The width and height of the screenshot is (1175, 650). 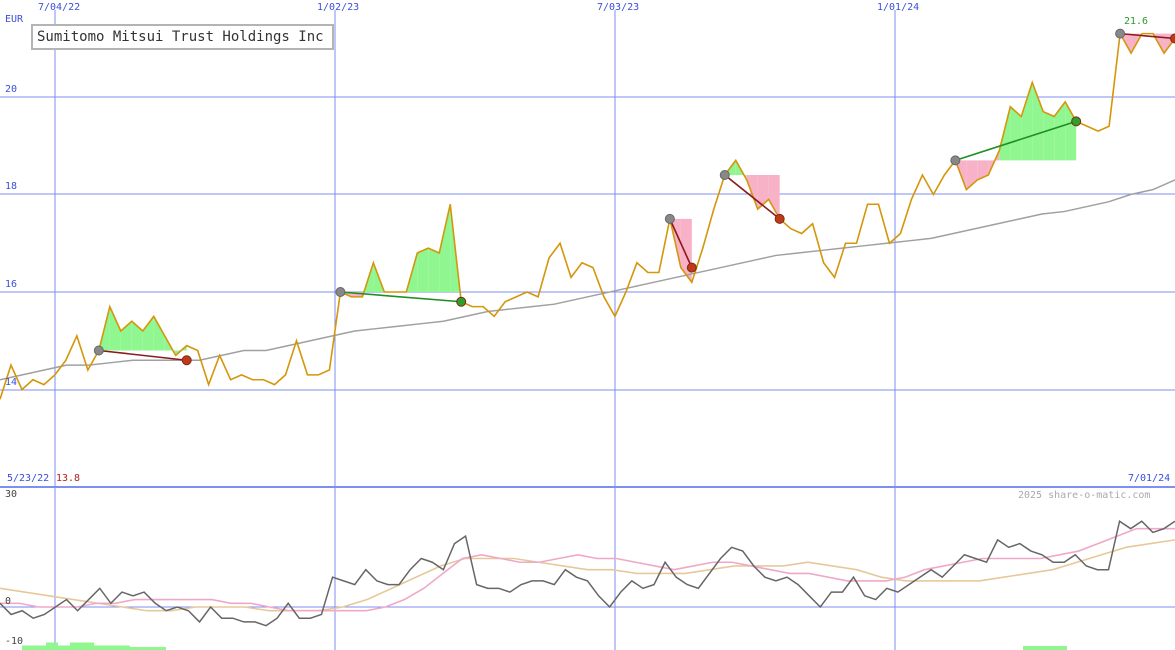 I want to click on y-tick-label: 20, so click(x=11, y=89).